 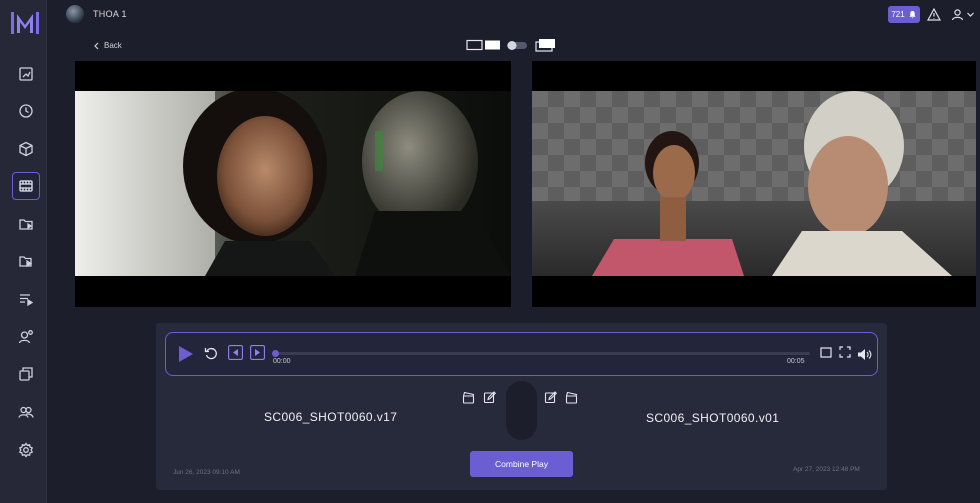 What do you see at coordinates (275, 353) in the screenshot?
I see `timeline-playhead` at bounding box center [275, 353].